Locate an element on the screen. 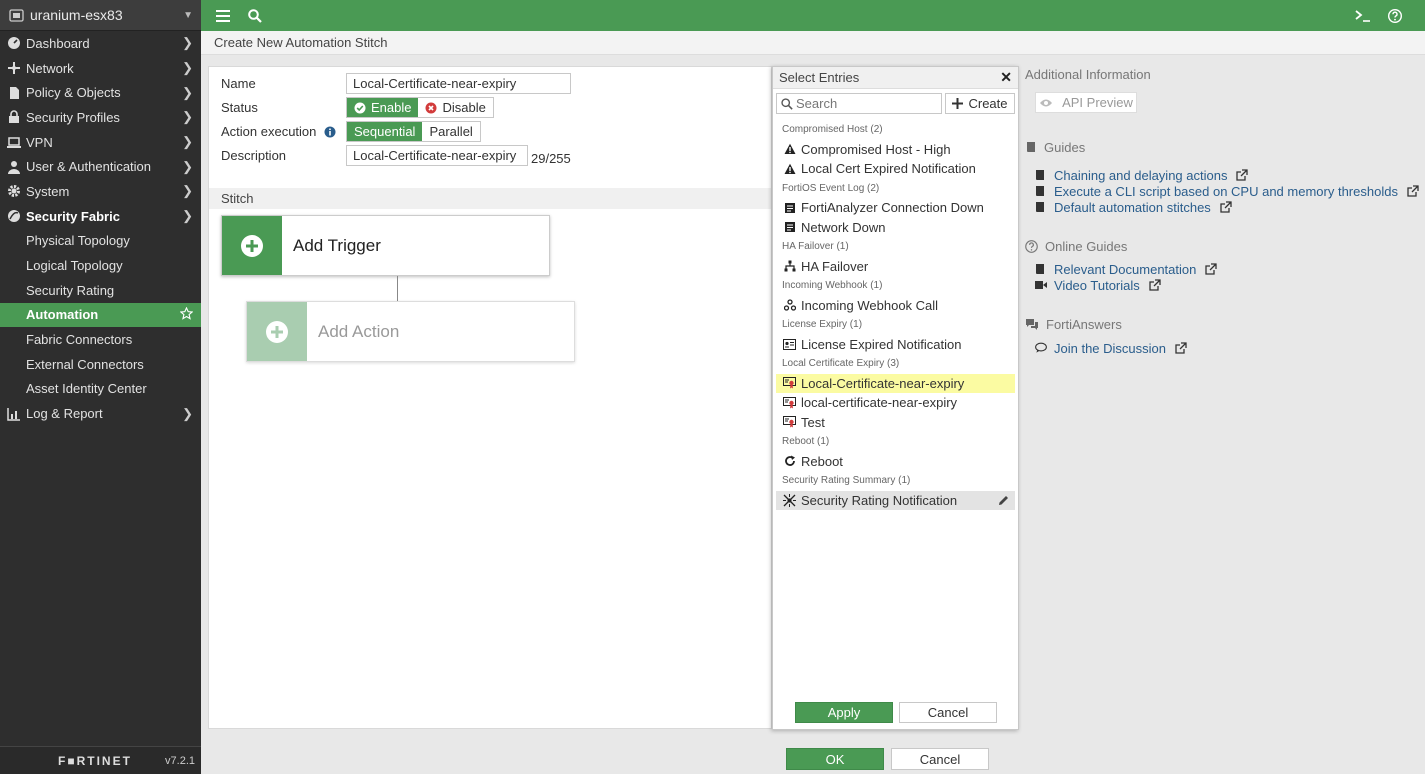  guide-link-label: Default automation stitches is located at coordinates (1132, 207).